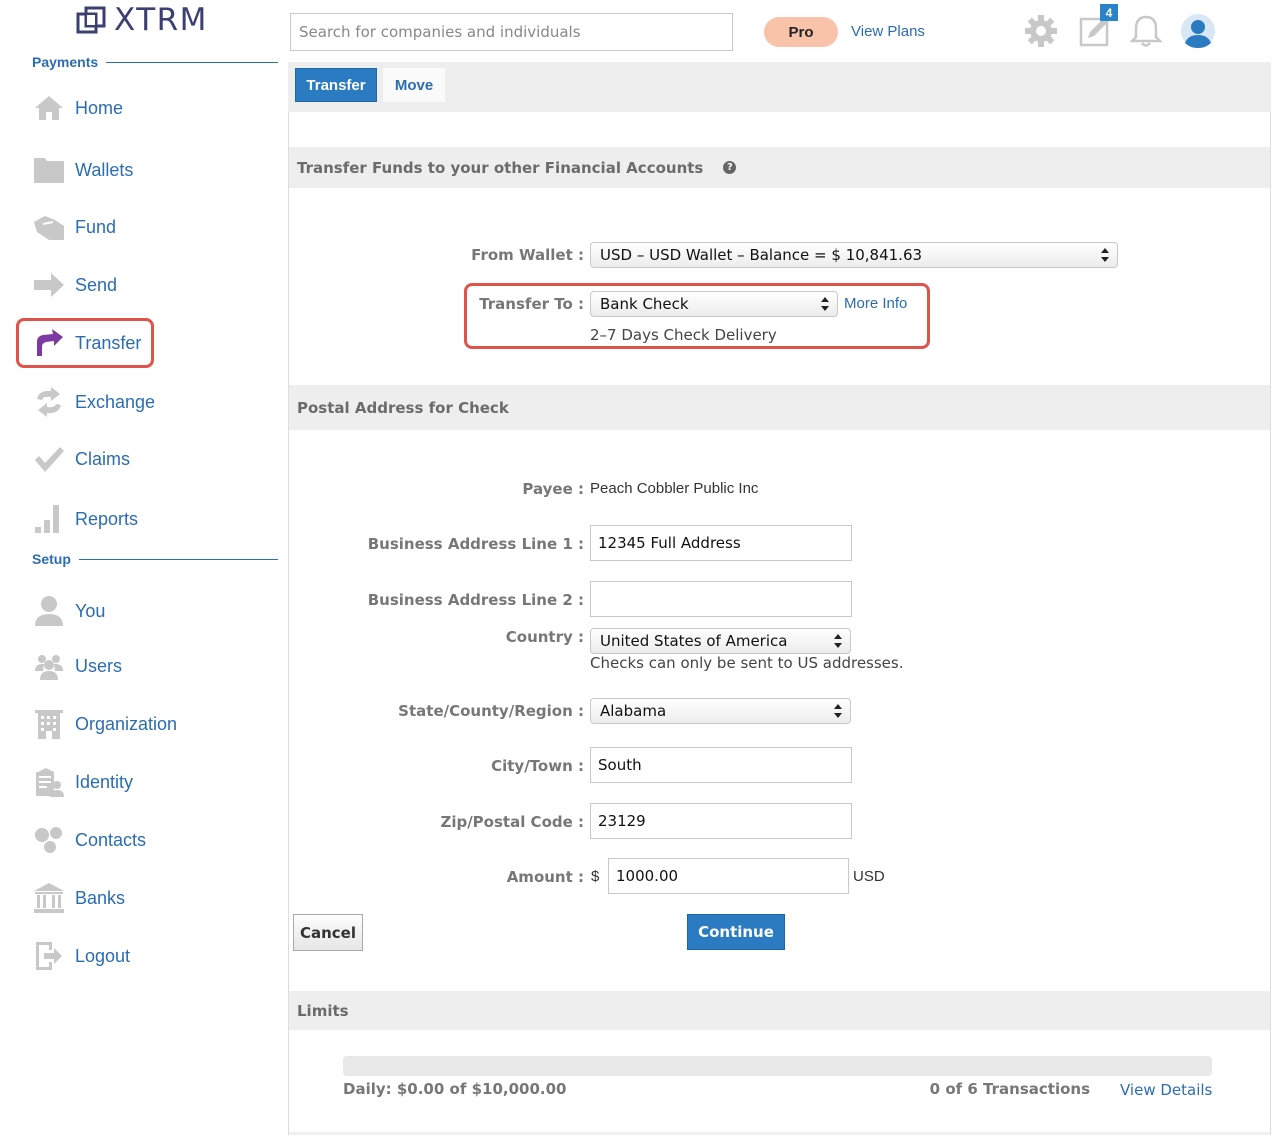  I want to click on sidebar-item-wallets: Wallets, so click(83, 170).